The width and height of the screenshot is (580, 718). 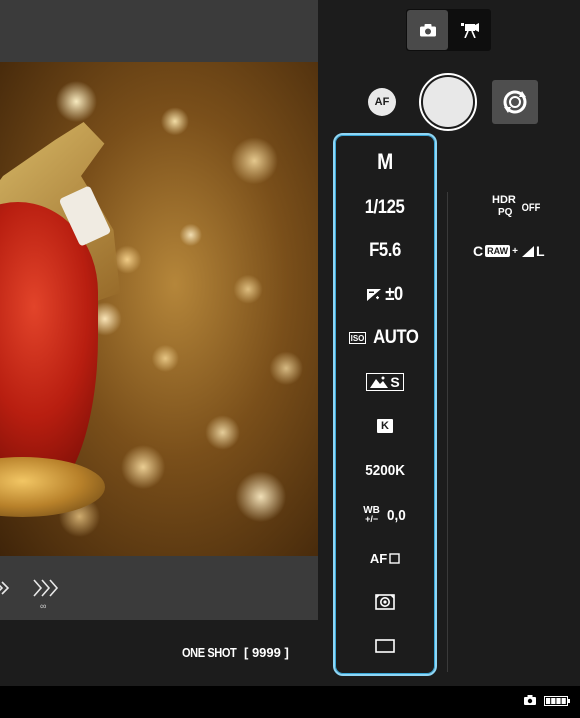 What do you see at coordinates (515, 251) in the screenshot?
I see `plus-label: +` at bounding box center [515, 251].